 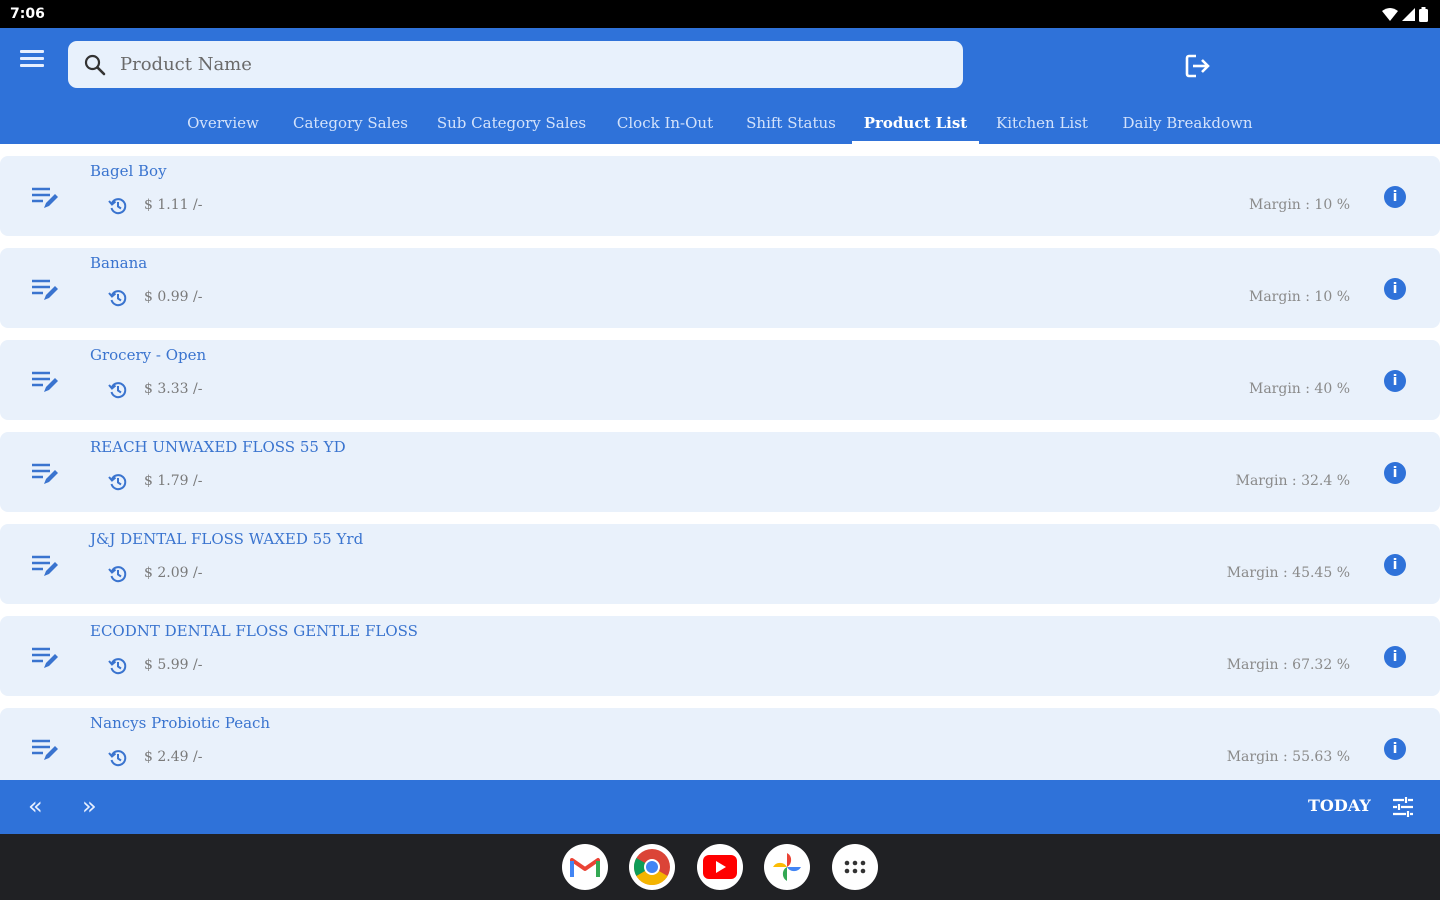 I want to click on product-name: Nancys Probiotic Peach, so click(x=180, y=723).